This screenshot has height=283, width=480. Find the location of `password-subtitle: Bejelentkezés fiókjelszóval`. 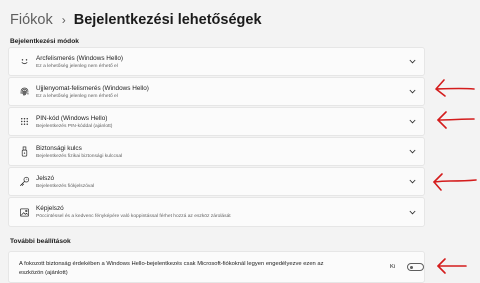

password-subtitle: Bejelentkezés fiókjelszóval is located at coordinates (65, 186).